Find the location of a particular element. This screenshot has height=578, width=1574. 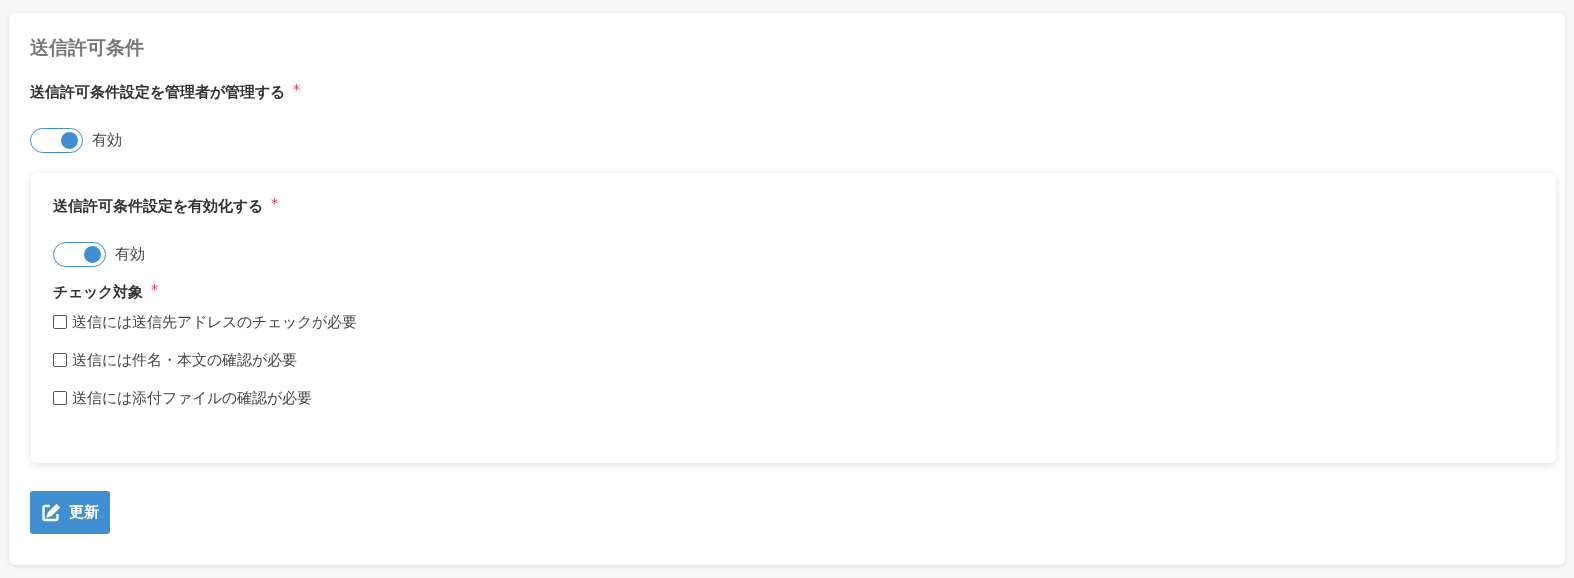

section-title: 送信許可条件 is located at coordinates (87, 47).